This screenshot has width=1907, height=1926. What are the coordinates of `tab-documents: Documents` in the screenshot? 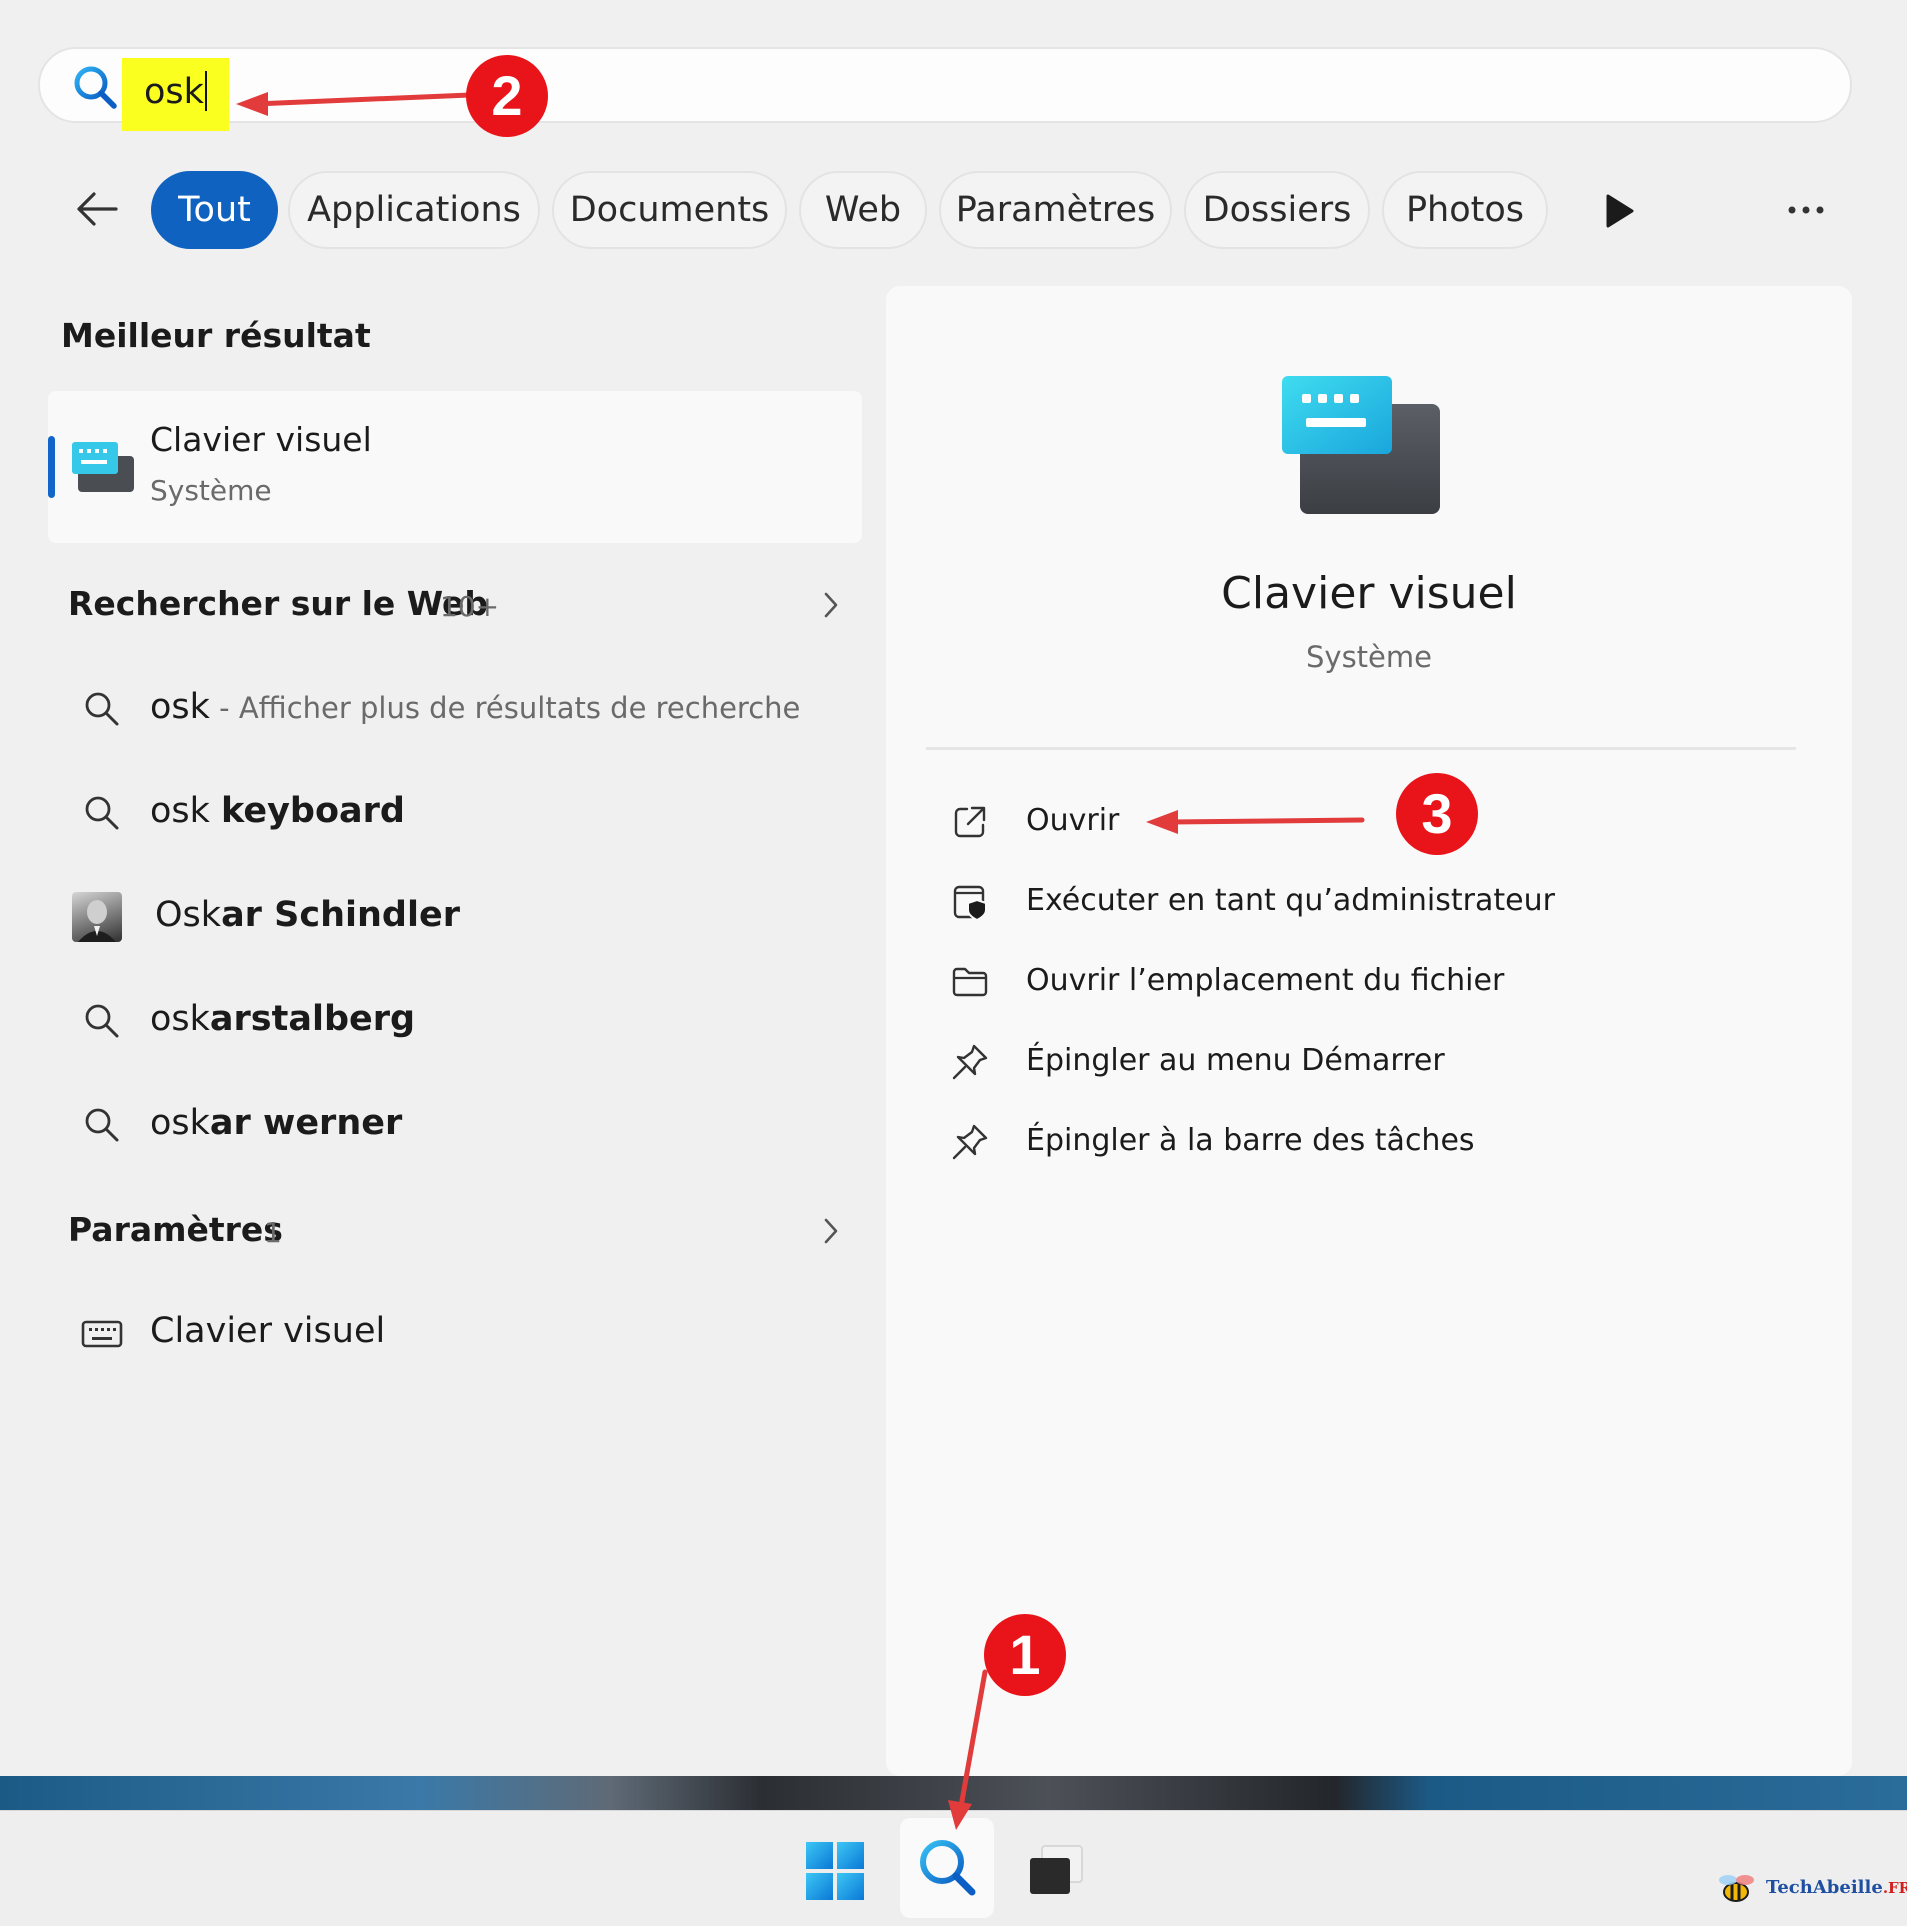 It's located at (669, 210).